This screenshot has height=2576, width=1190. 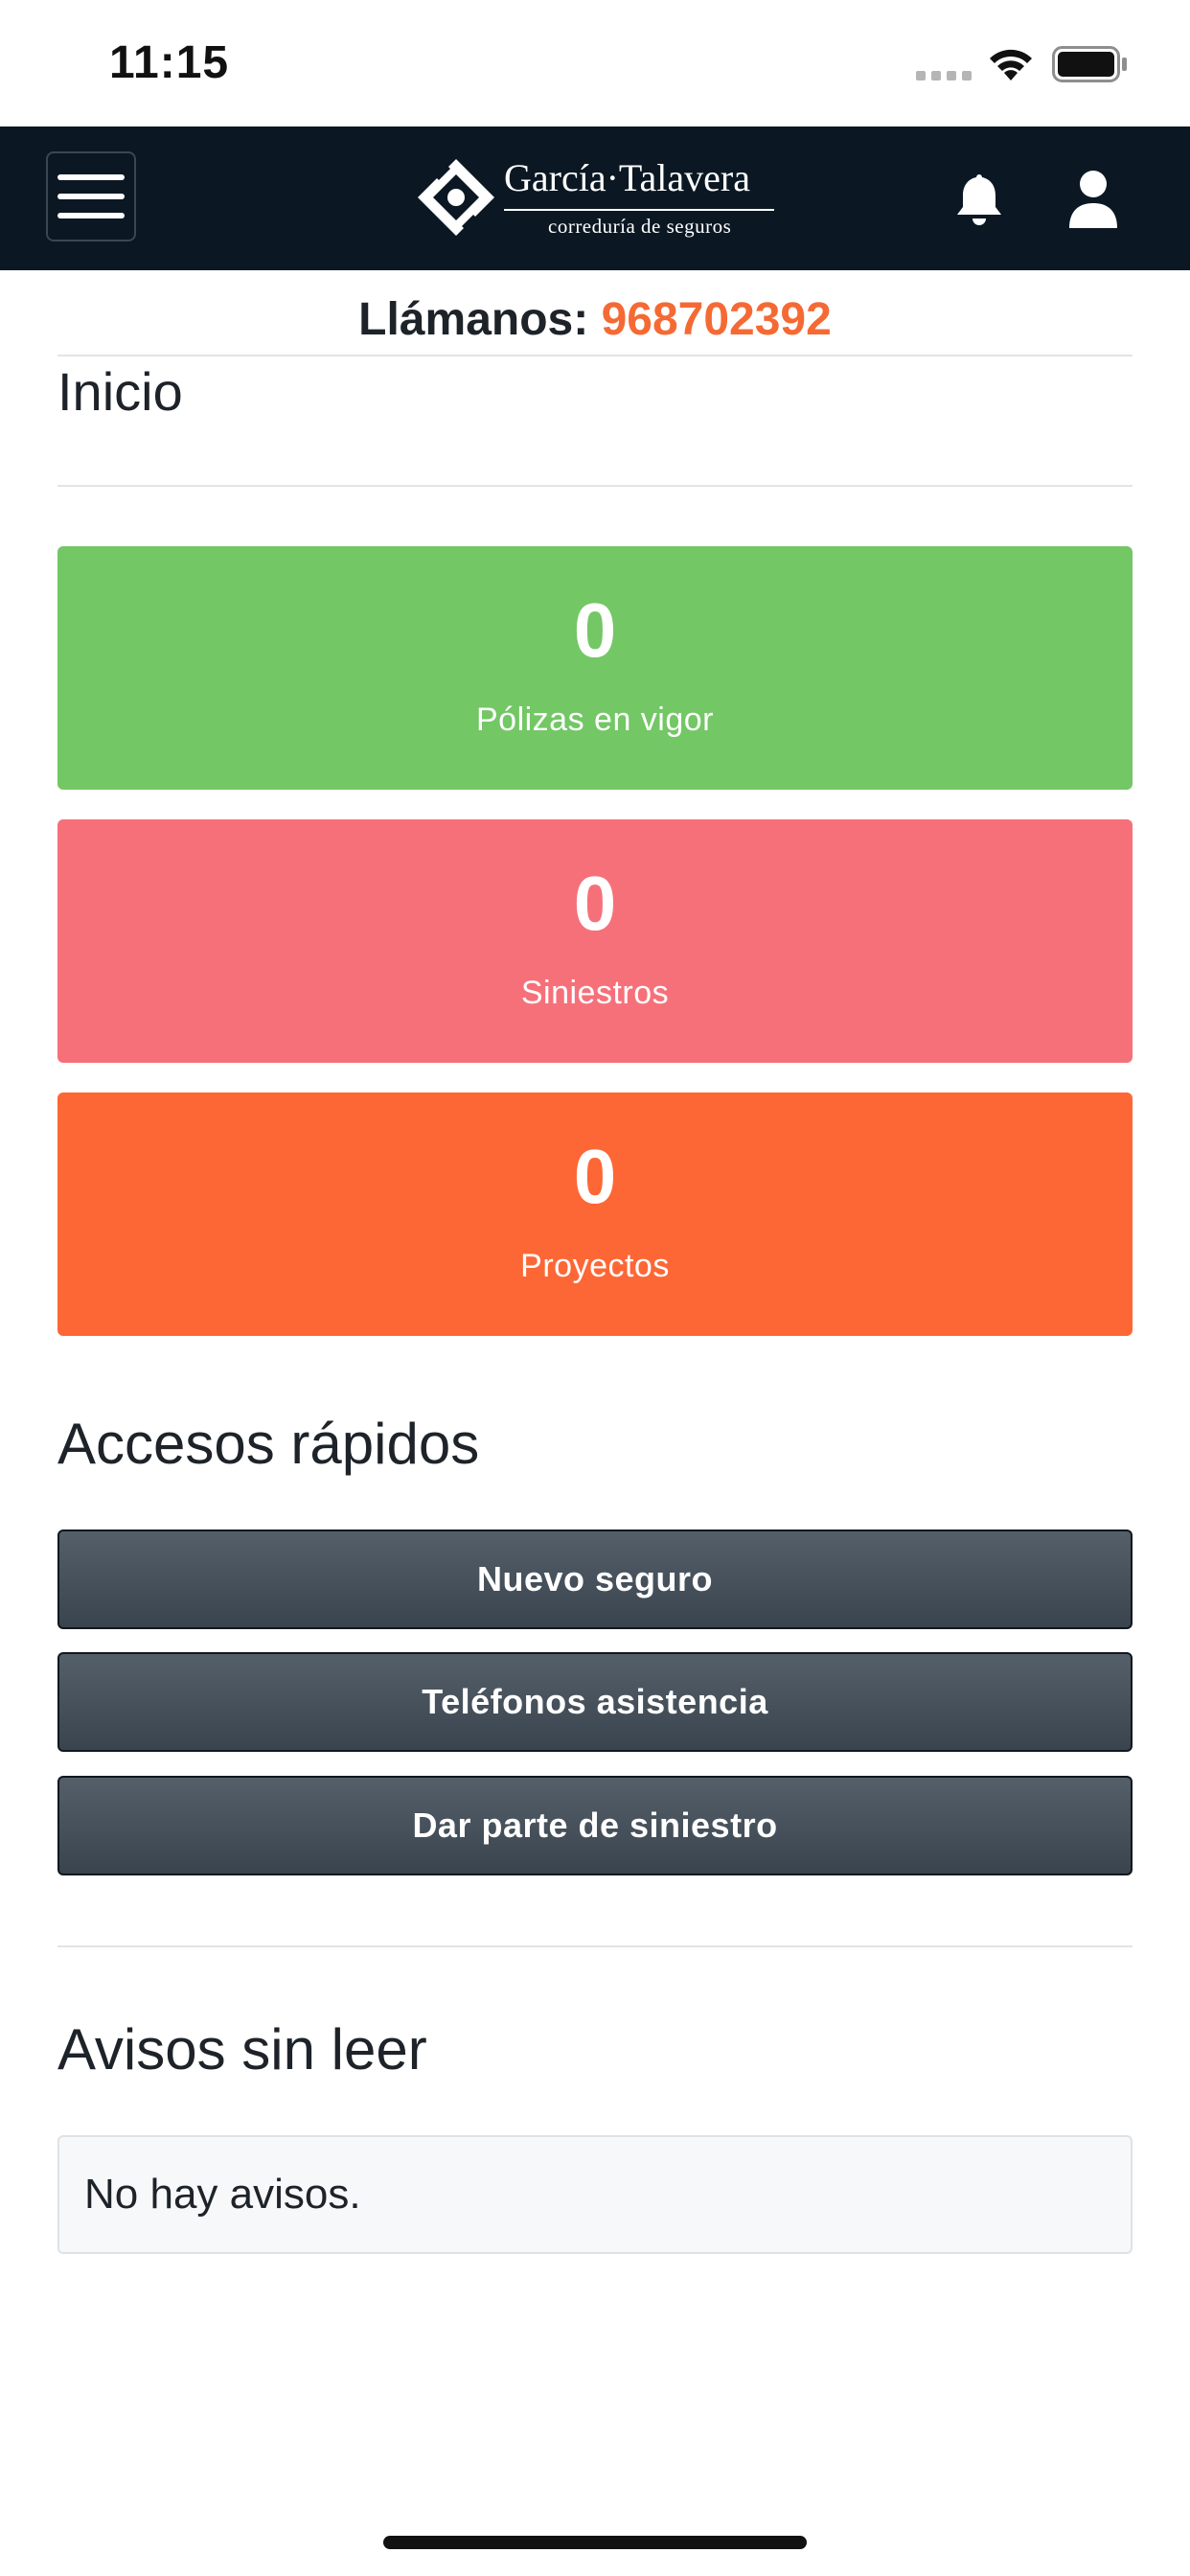 I want to click on stat-label: Siniestros, so click(x=595, y=993).